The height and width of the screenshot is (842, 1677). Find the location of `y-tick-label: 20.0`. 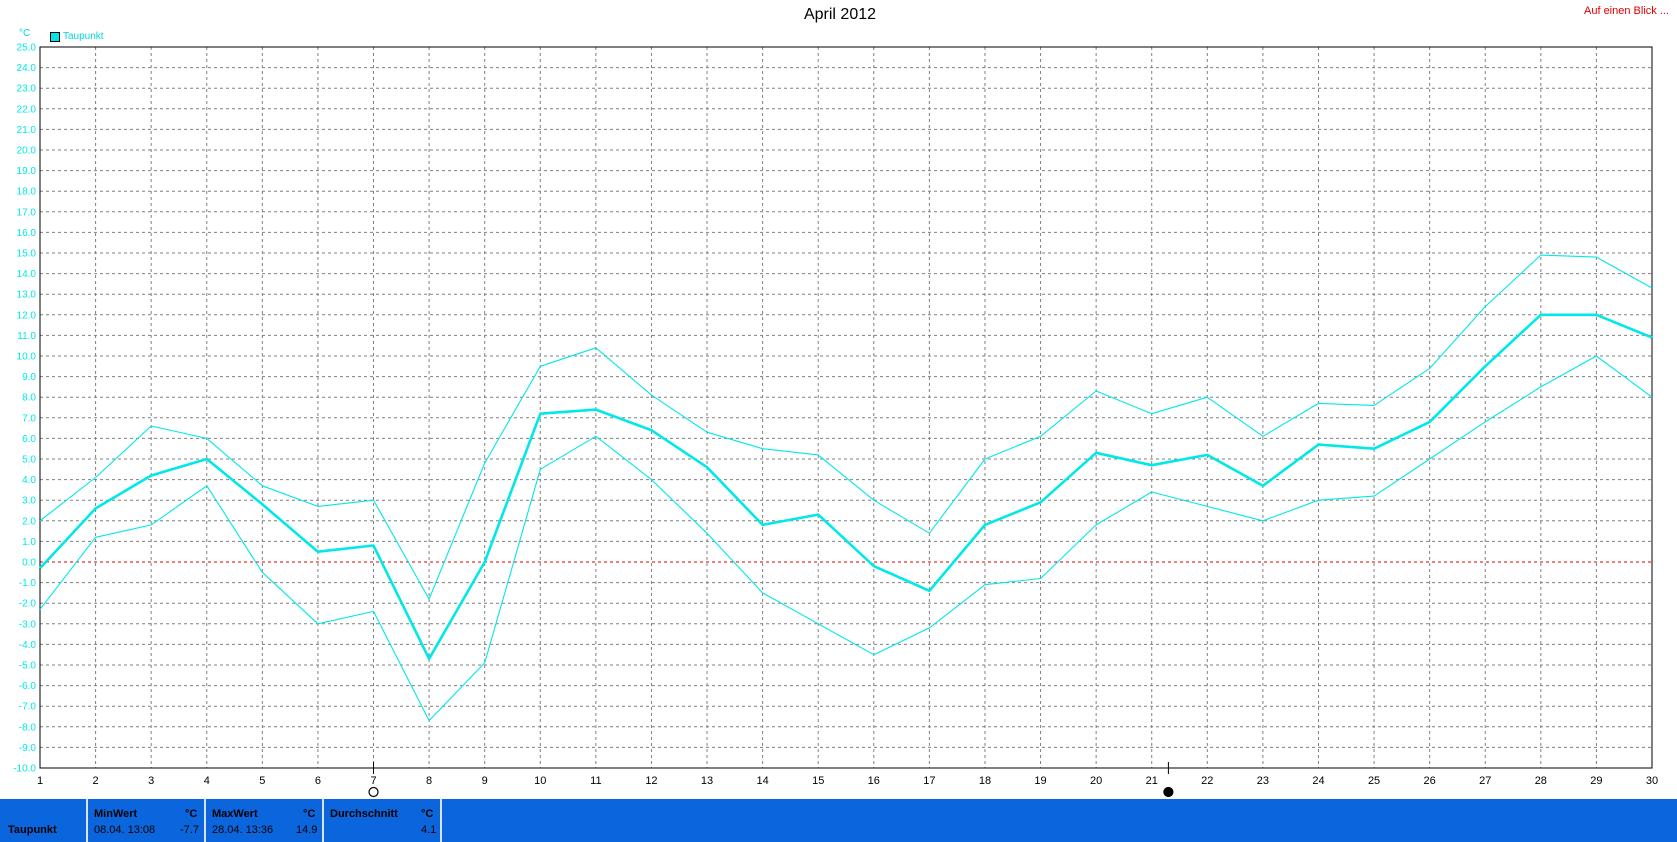

y-tick-label: 20.0 is located at coordinates (27, 151).